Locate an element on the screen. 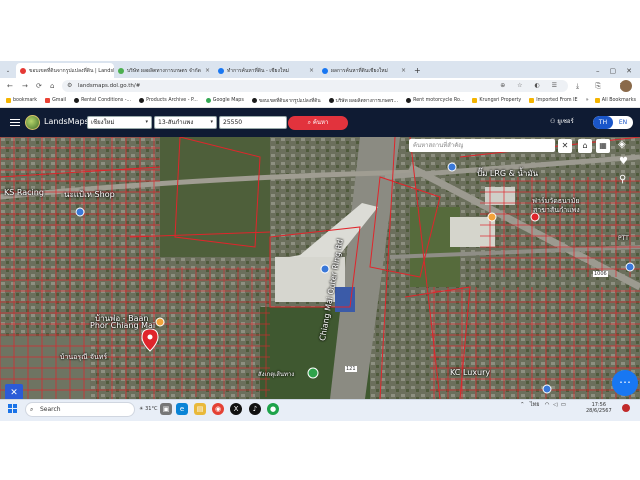  top-margin is located at coordinates (320, 30).